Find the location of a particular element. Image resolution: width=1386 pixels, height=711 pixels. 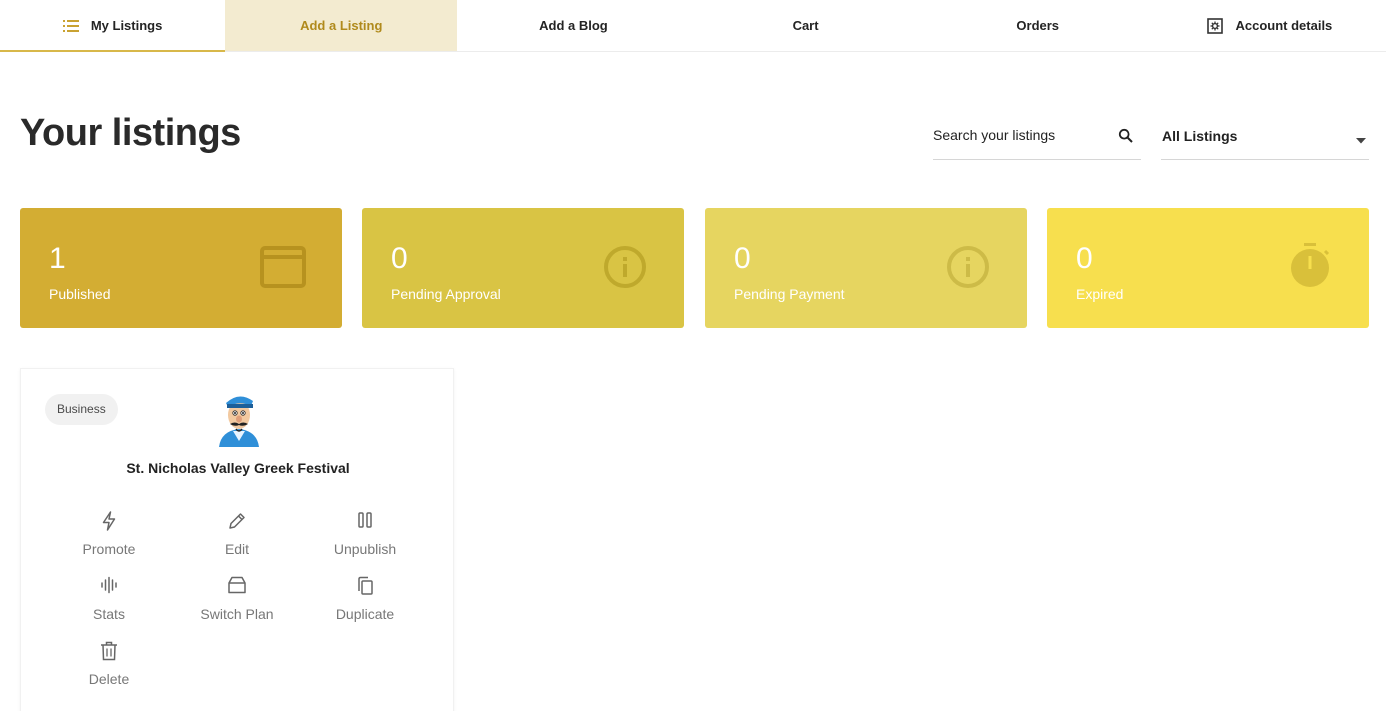

tab-orders: Orders is located at coordinates (1038, 25).